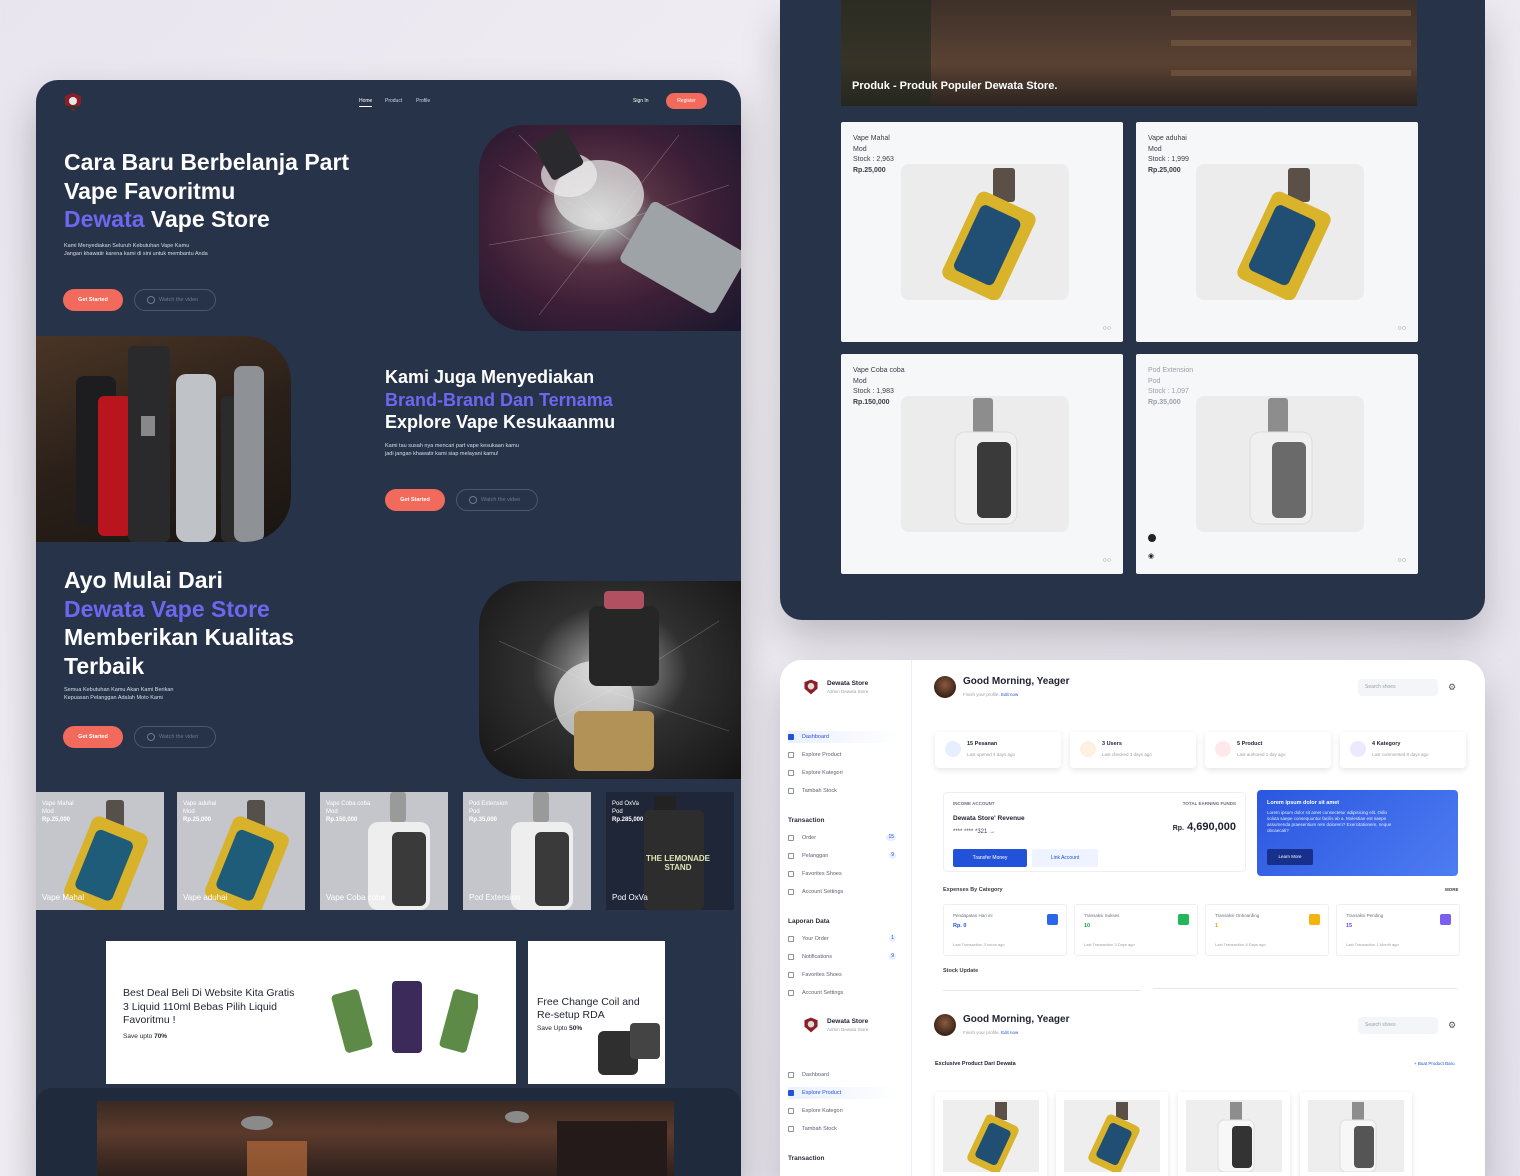 This screenshot has width=1520, height=1176. What do you see at coordinates (1434, 1063) in the screenshot?
I see `create-product-link: + Buat Product Baru` at bounding box center [1434, 1063].